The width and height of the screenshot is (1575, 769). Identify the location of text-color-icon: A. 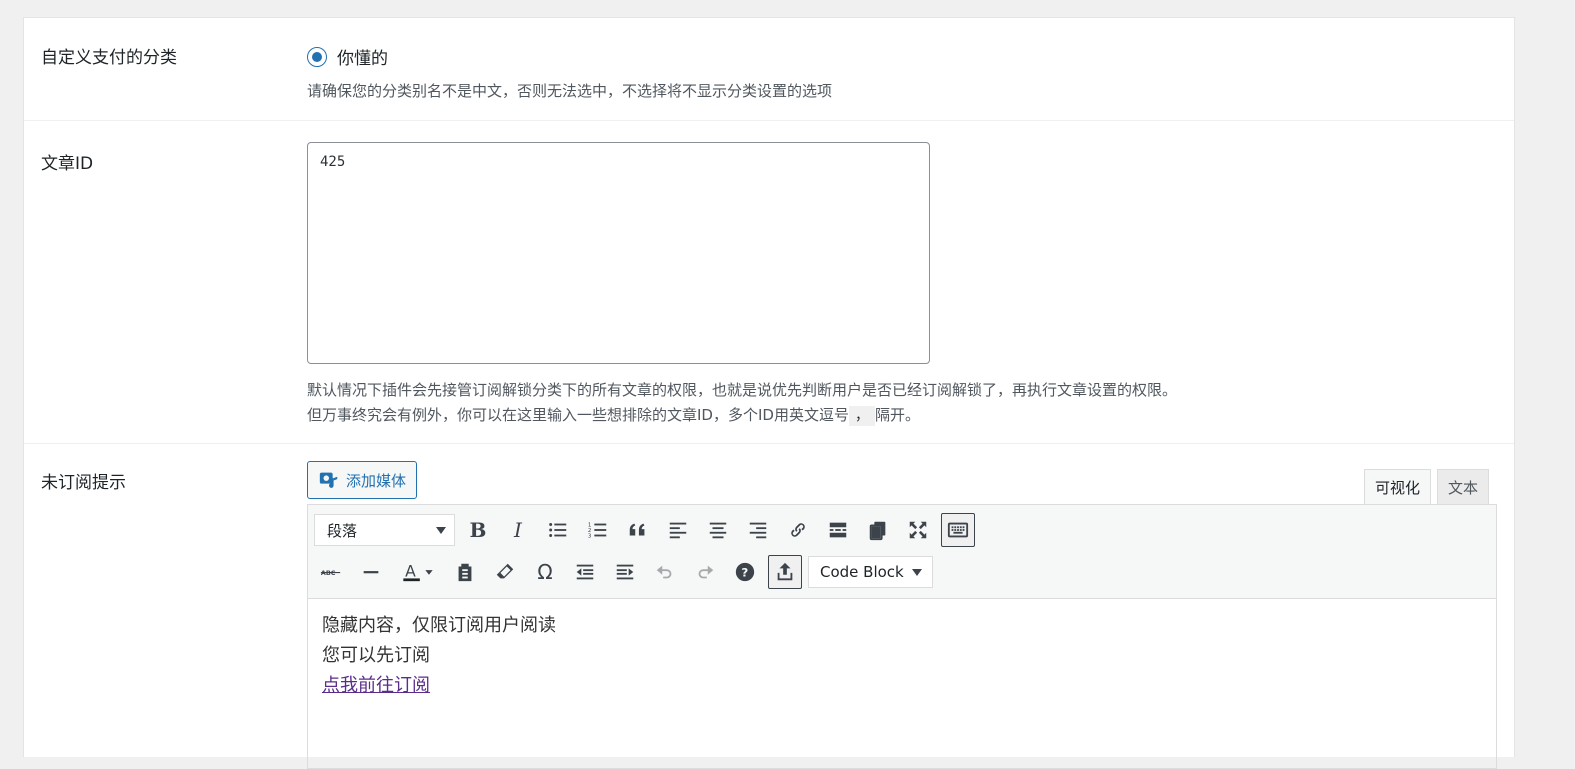
(418, 572).